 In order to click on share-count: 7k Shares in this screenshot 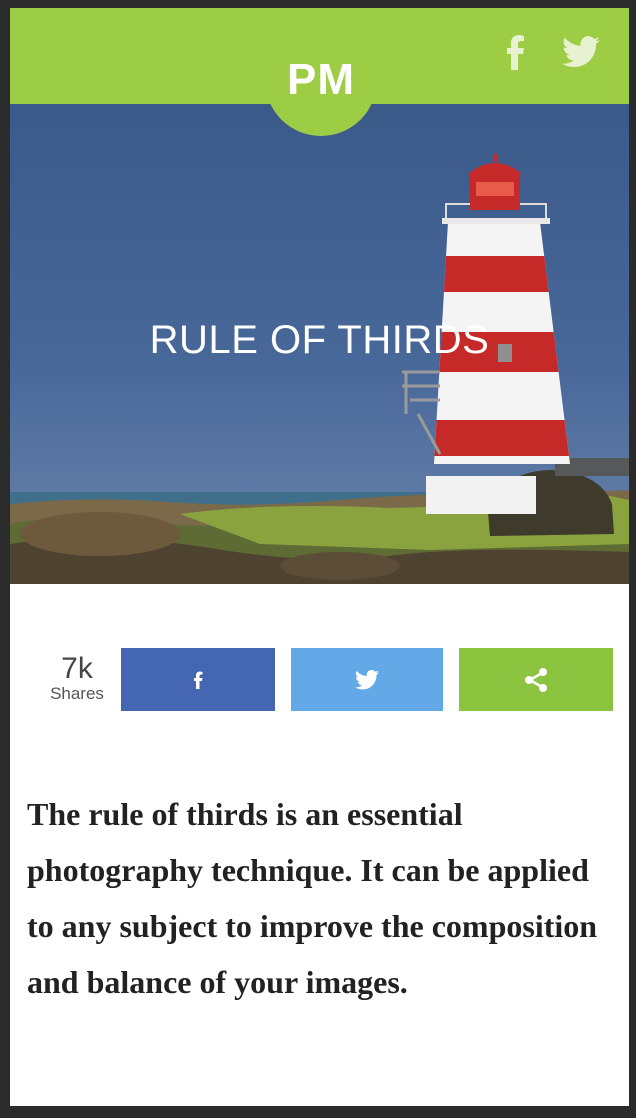, I will do `click(77, 679)`.